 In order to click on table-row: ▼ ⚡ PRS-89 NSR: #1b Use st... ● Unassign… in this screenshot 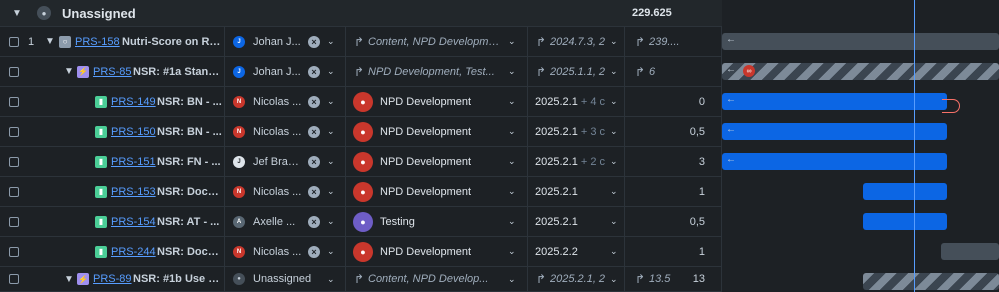, I will do `click(361, 279)`.